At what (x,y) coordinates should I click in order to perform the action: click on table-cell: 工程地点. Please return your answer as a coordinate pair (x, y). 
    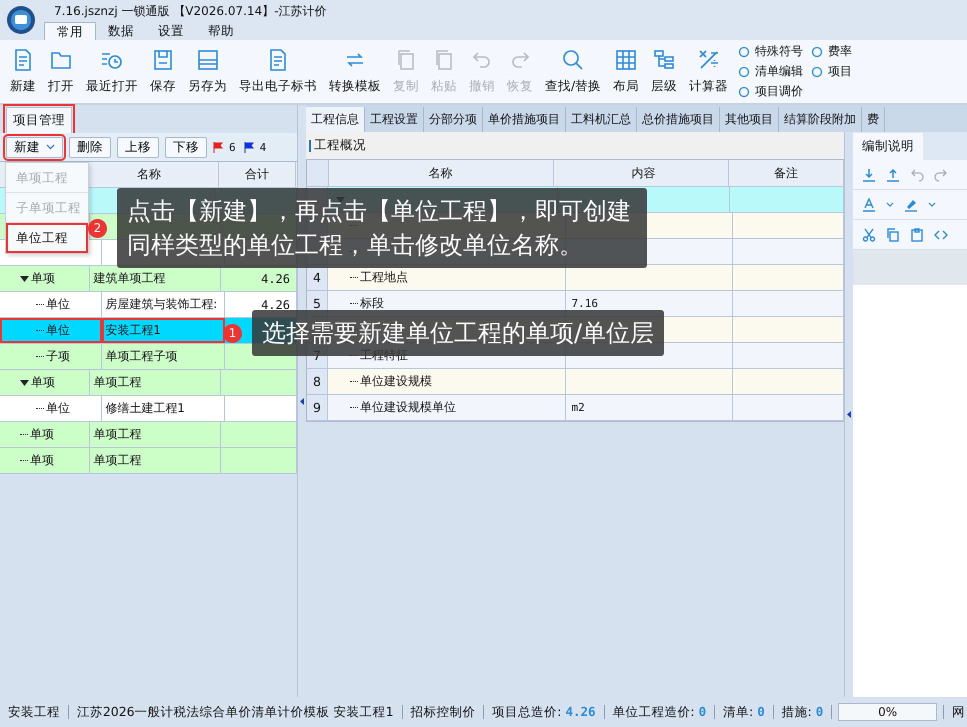
    Looking at the image, I should click on (384, 277).